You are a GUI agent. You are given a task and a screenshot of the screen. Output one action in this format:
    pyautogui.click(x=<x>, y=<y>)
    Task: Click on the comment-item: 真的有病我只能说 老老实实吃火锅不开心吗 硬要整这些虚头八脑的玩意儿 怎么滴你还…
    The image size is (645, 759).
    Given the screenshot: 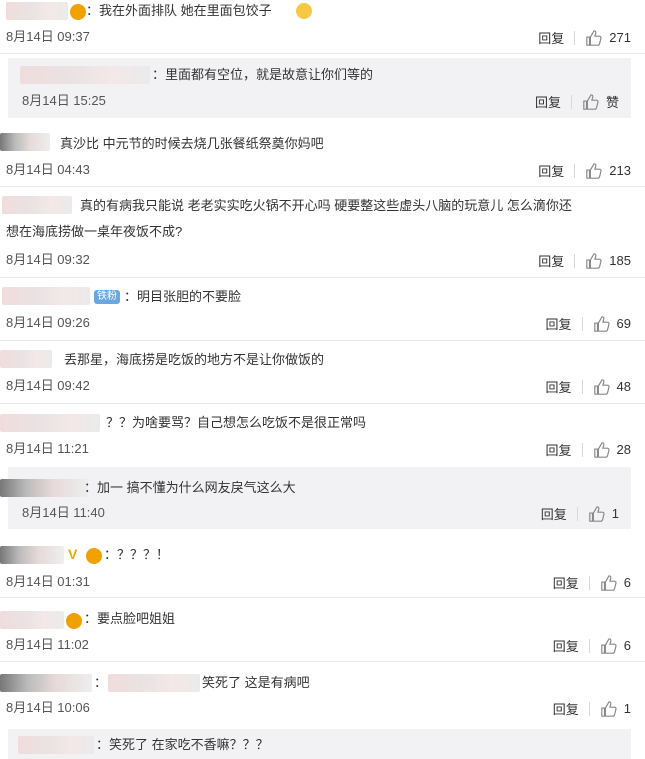 What is the action you would take?
    pyautogui.click(x=322, y=233)
    